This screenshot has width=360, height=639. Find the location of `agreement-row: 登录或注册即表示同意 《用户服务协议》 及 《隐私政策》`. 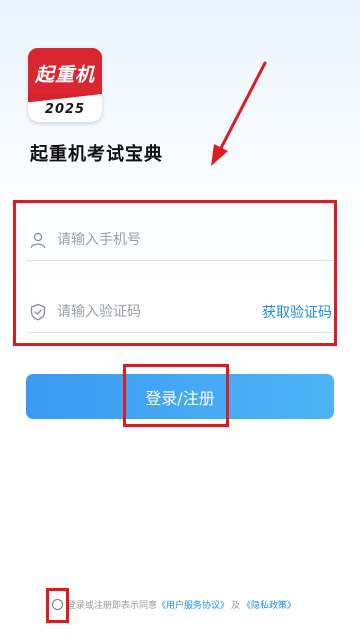

agreement-row: 登录或注册即表示同意 《用户服务协议》 及 《隐私政策》 is located at coordinates (174, 604).